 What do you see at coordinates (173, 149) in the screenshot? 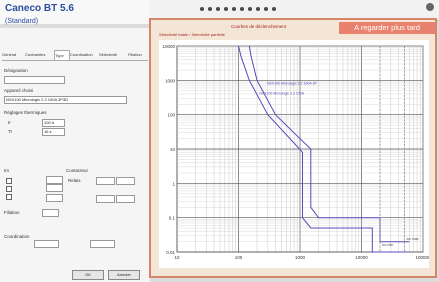
I see `y-tick-label: 10` at bounding box center [173, 149].